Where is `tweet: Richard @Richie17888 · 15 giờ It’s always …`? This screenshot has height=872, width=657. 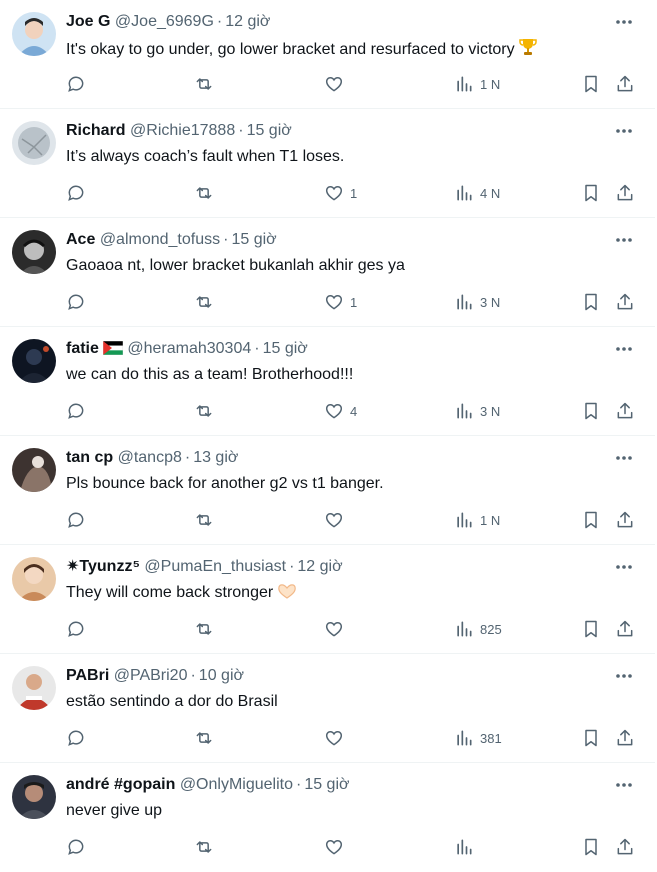 tweet: Richard @Richie17888 · 15 giờ It’s always … is located at coordinates (327, 163).